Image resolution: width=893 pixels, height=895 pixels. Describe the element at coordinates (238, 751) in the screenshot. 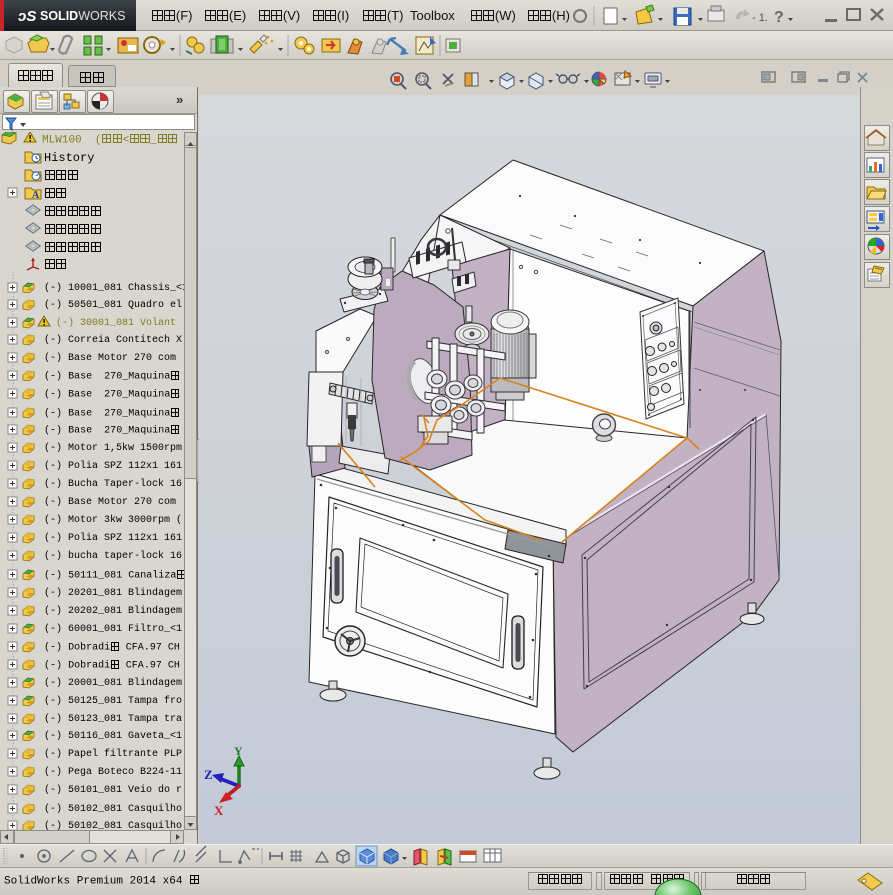

I see `svg-text: Y` at that location.